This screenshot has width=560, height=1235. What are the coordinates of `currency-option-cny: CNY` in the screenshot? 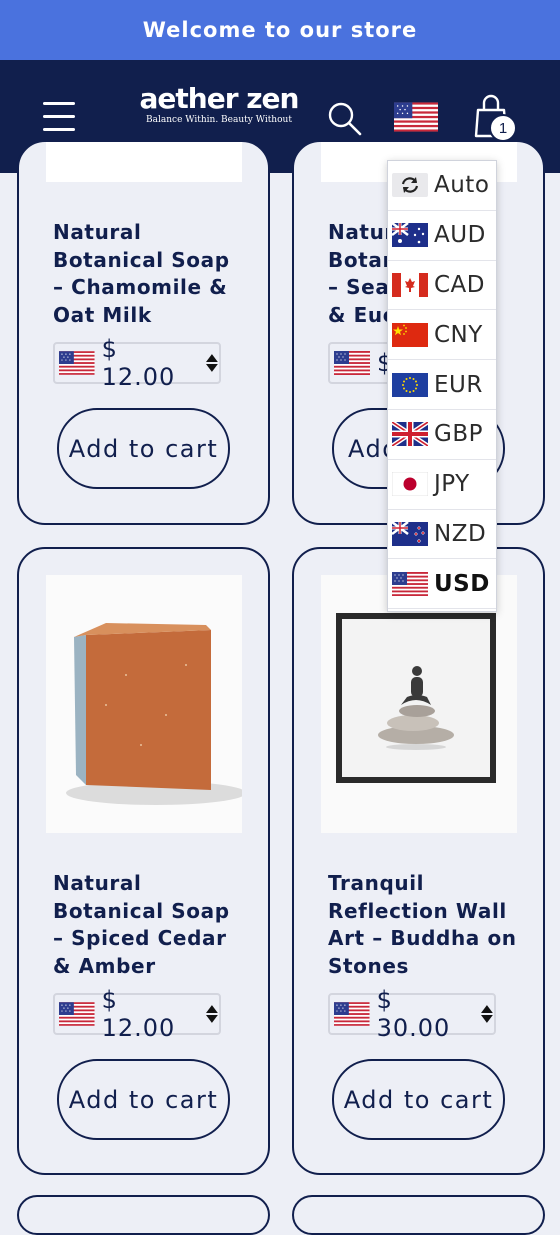 It's located at (442, 335).